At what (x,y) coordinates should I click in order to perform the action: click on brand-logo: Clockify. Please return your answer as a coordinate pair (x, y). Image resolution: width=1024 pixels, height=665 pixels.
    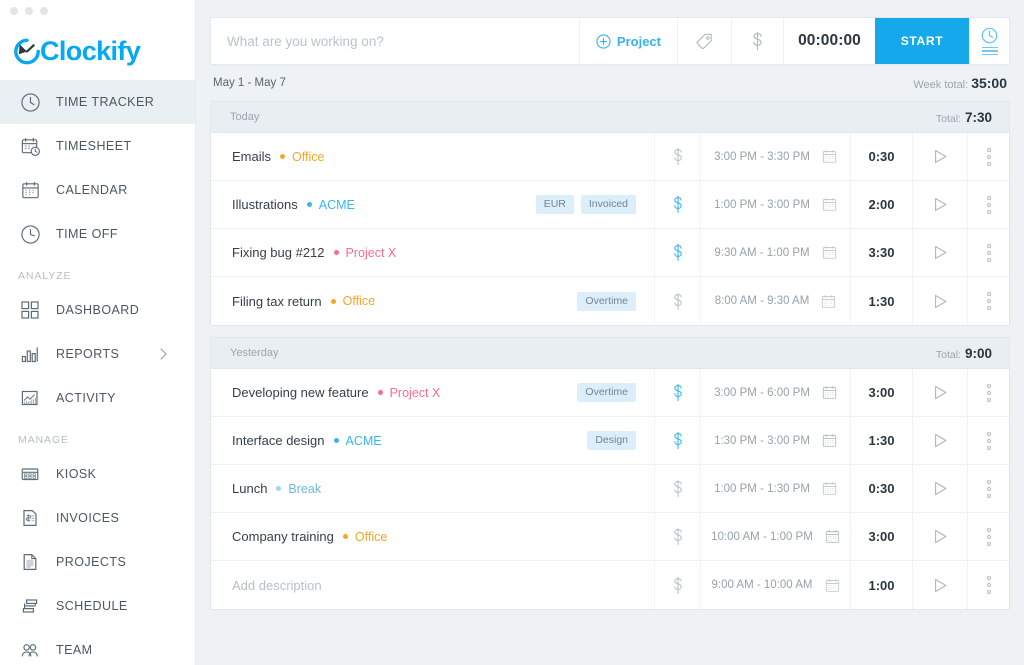
    Looking at the image, I should click on (97, 51).